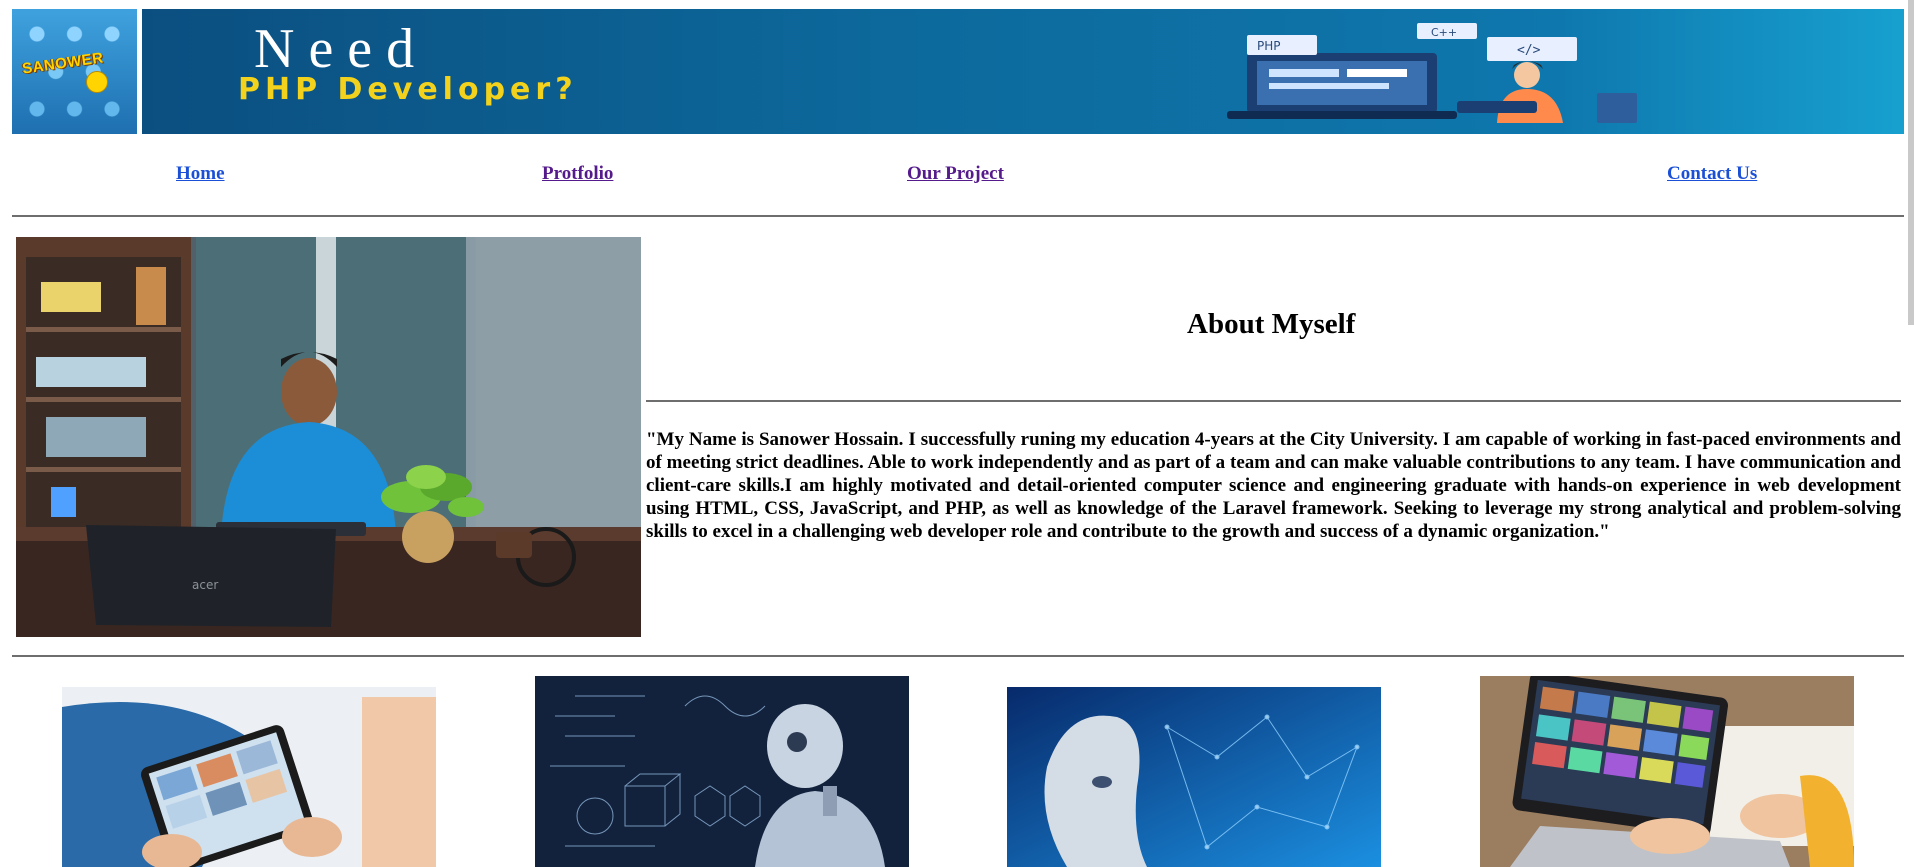 Image resolution: width=1914 pixels, height=867 pixels. I want to click on site-logo: SANOWER, so click(74, 71).